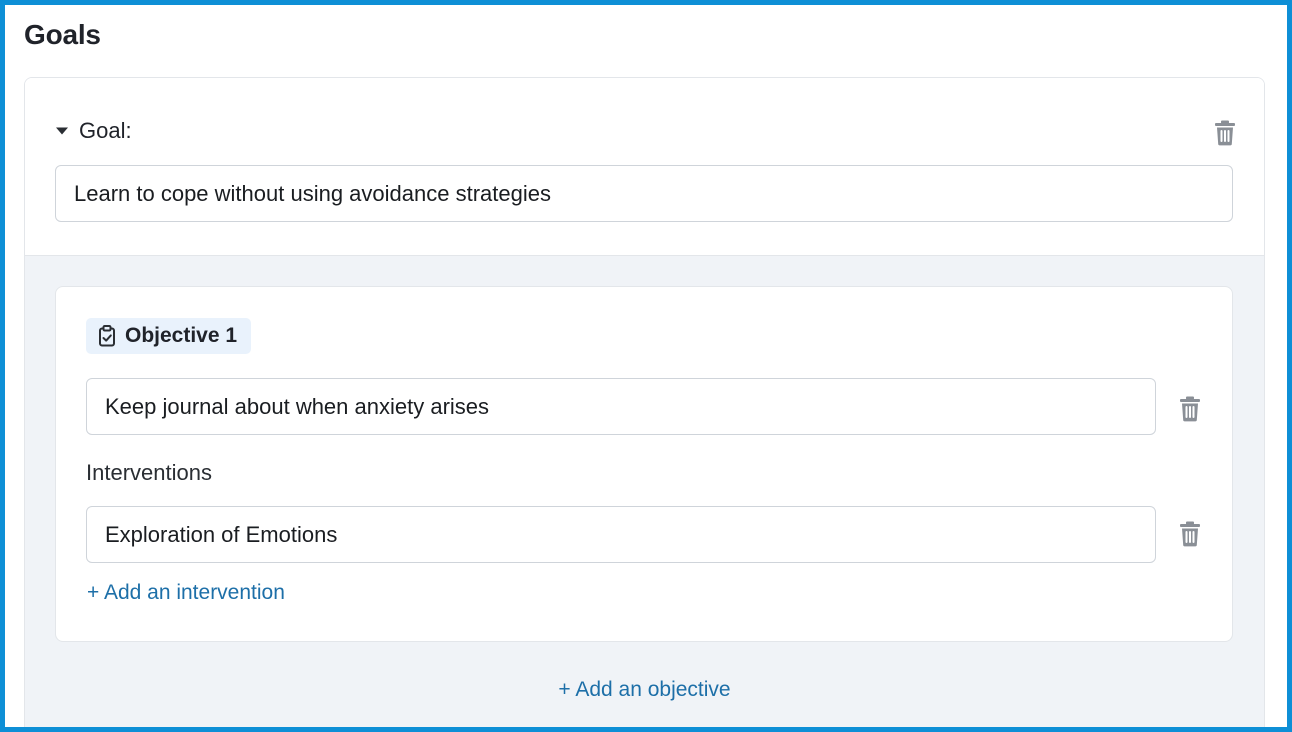  What do you see at coordinates (181, 335) in the screenshot?
I see `objective-title: Objective 1` at bounding box center [181, 335].